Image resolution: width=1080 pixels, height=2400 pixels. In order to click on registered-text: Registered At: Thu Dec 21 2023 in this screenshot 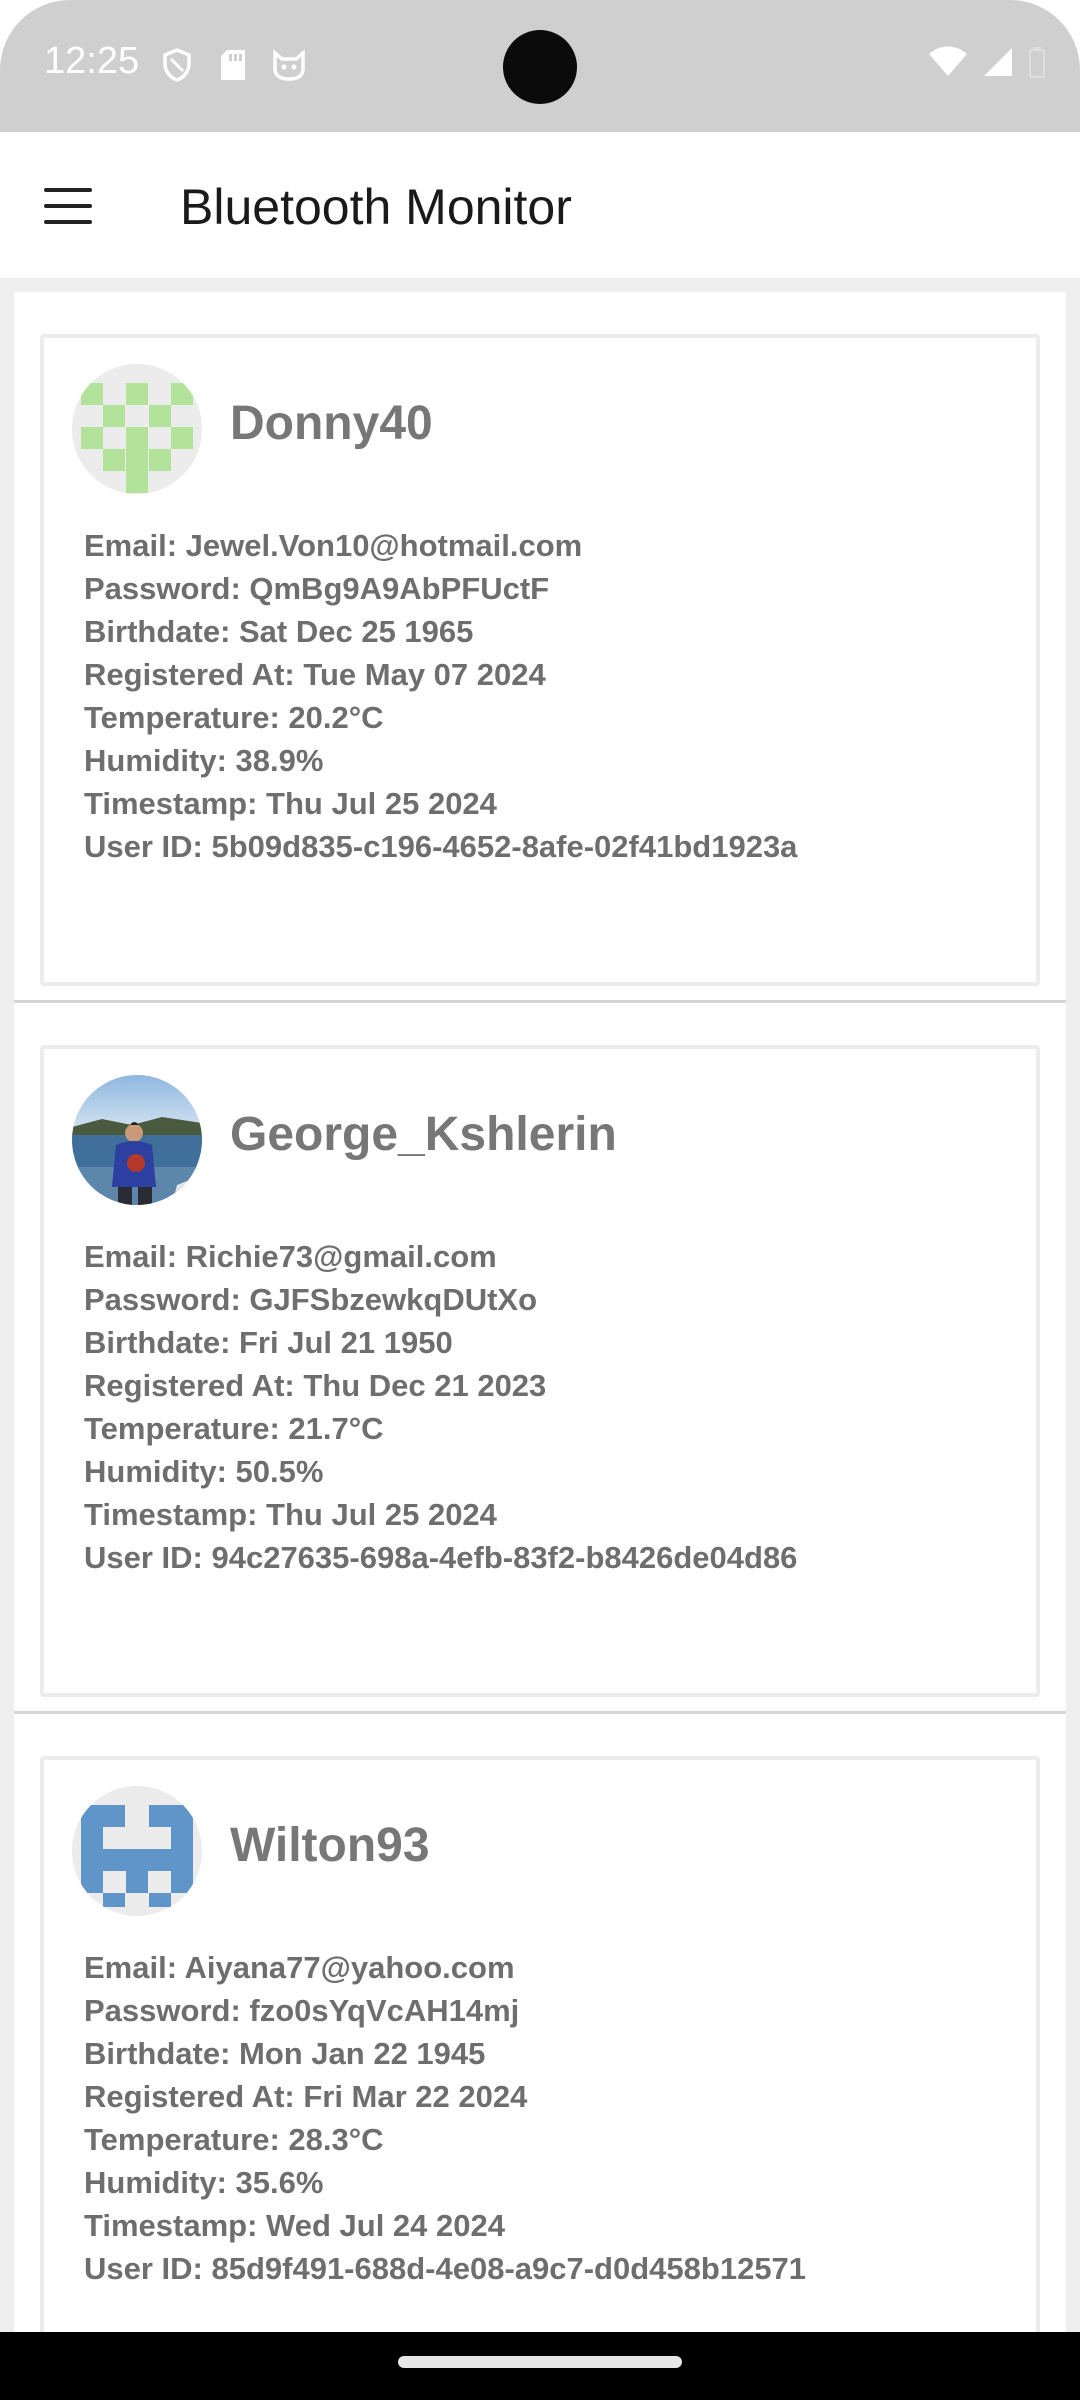, I will do `click(315, 1385)`.